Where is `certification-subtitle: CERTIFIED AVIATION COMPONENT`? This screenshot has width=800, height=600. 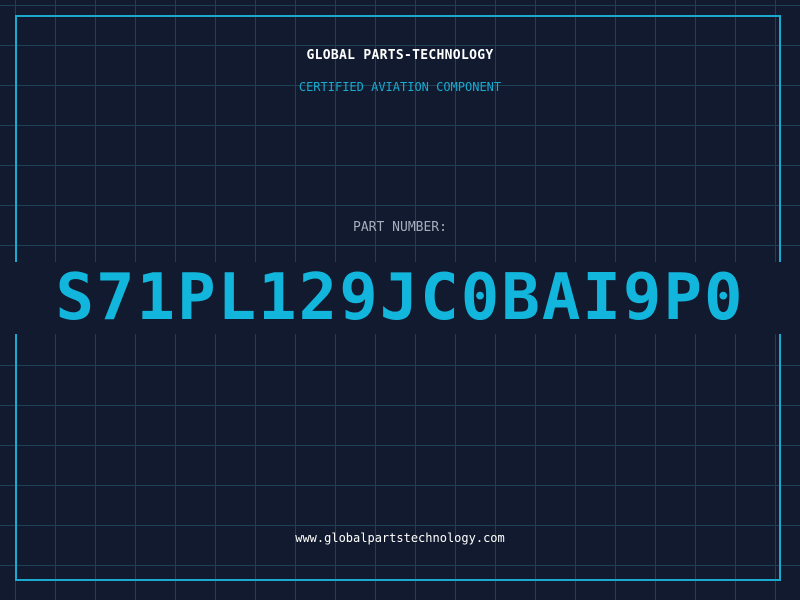 certification-subtitle: CERTIFIED AVIATION COMPONENT is located at coordinates (400, 87).